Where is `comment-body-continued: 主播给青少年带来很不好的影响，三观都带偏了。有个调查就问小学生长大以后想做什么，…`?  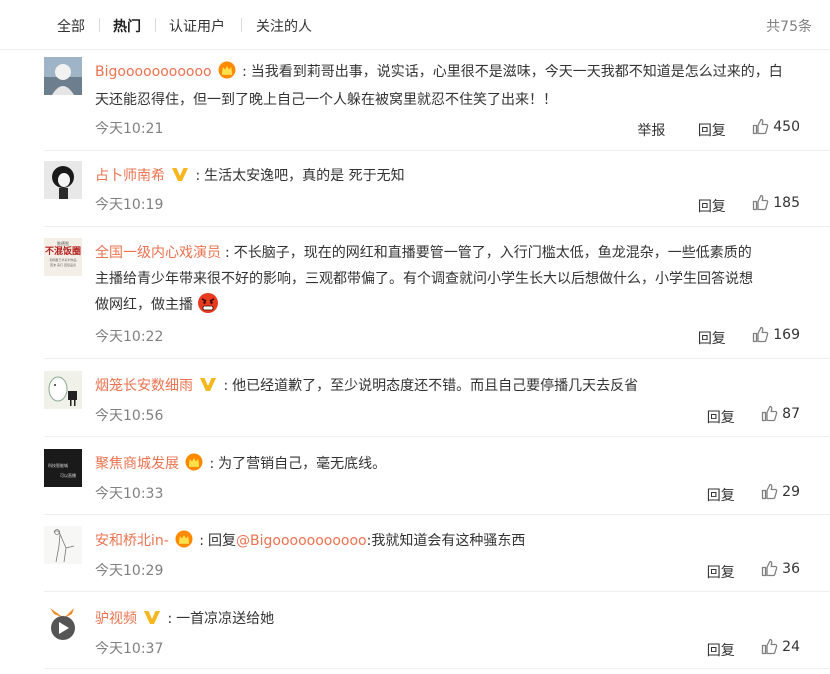 comment-body-continued: 主播给青少年带来很不好的影响，三观都带偏了。有个调查就问小学生长大以后想做什么，… is located at coordinates (455, 279).